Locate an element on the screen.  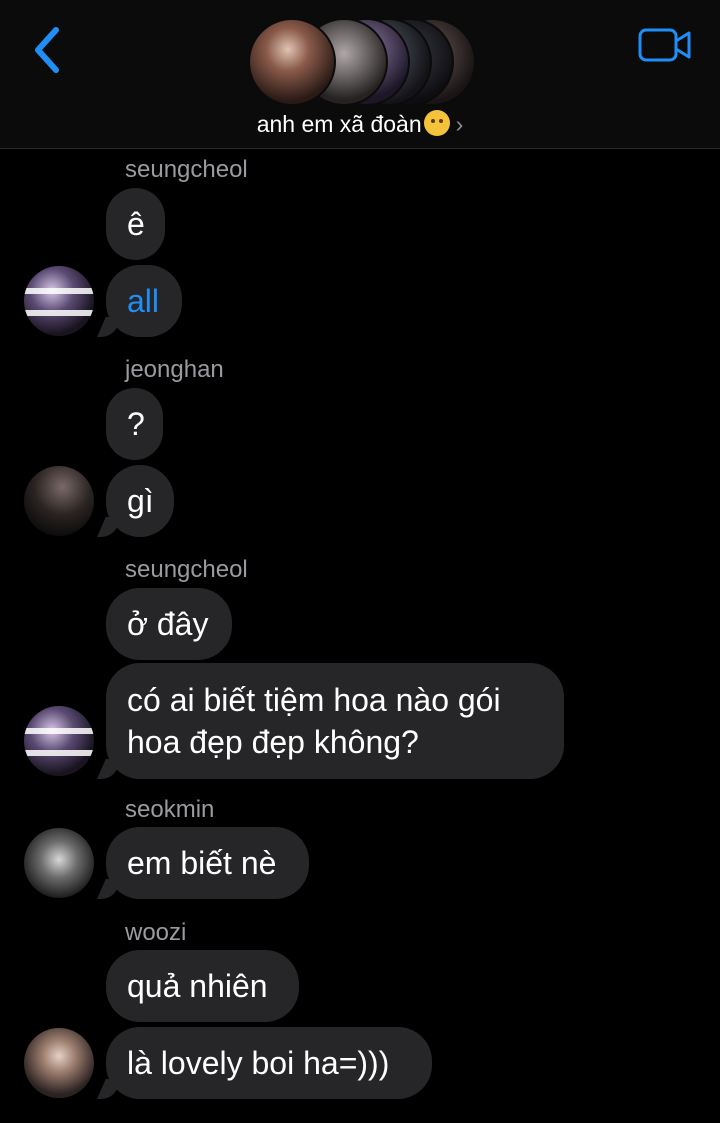
message-bubble: quả nhiên is located at coordinates (202, 986).